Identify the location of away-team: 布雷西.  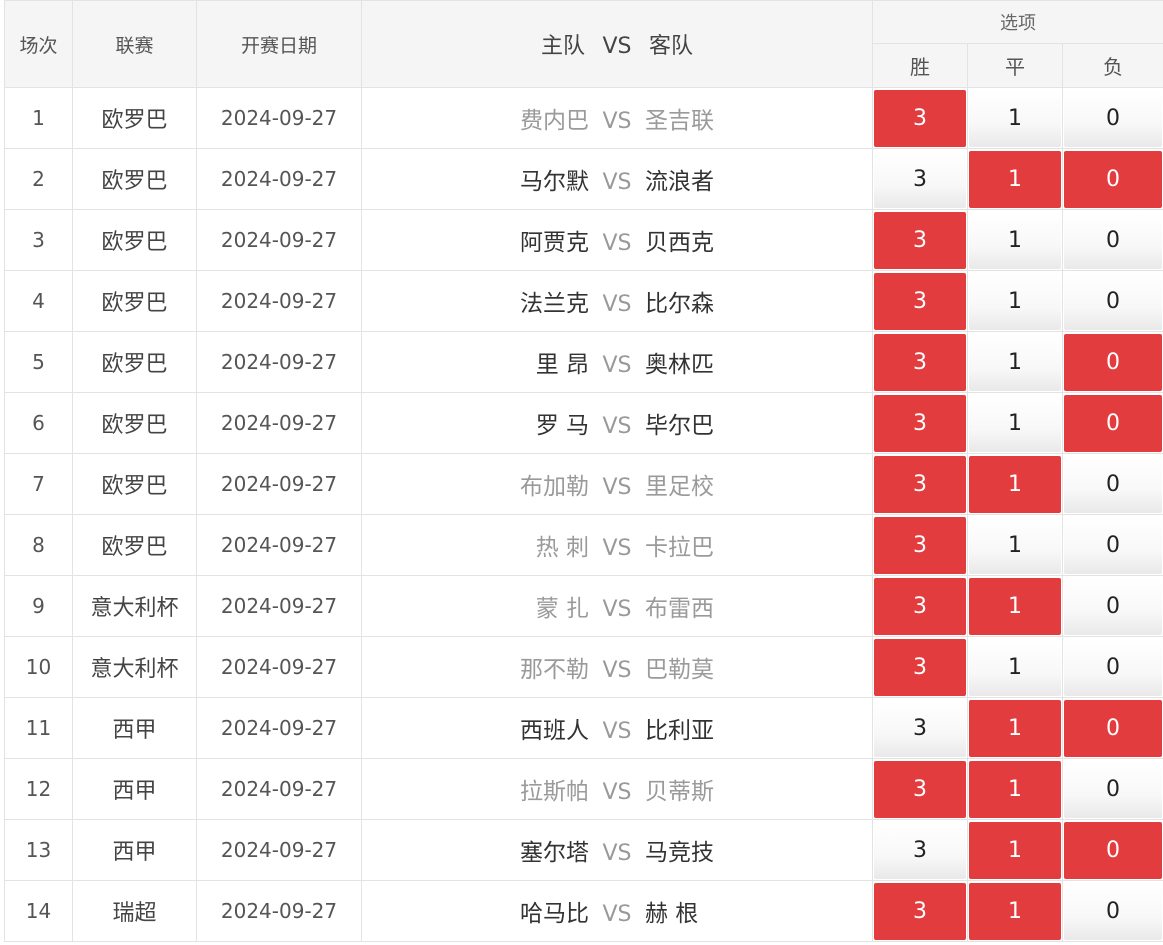
(679, 609).